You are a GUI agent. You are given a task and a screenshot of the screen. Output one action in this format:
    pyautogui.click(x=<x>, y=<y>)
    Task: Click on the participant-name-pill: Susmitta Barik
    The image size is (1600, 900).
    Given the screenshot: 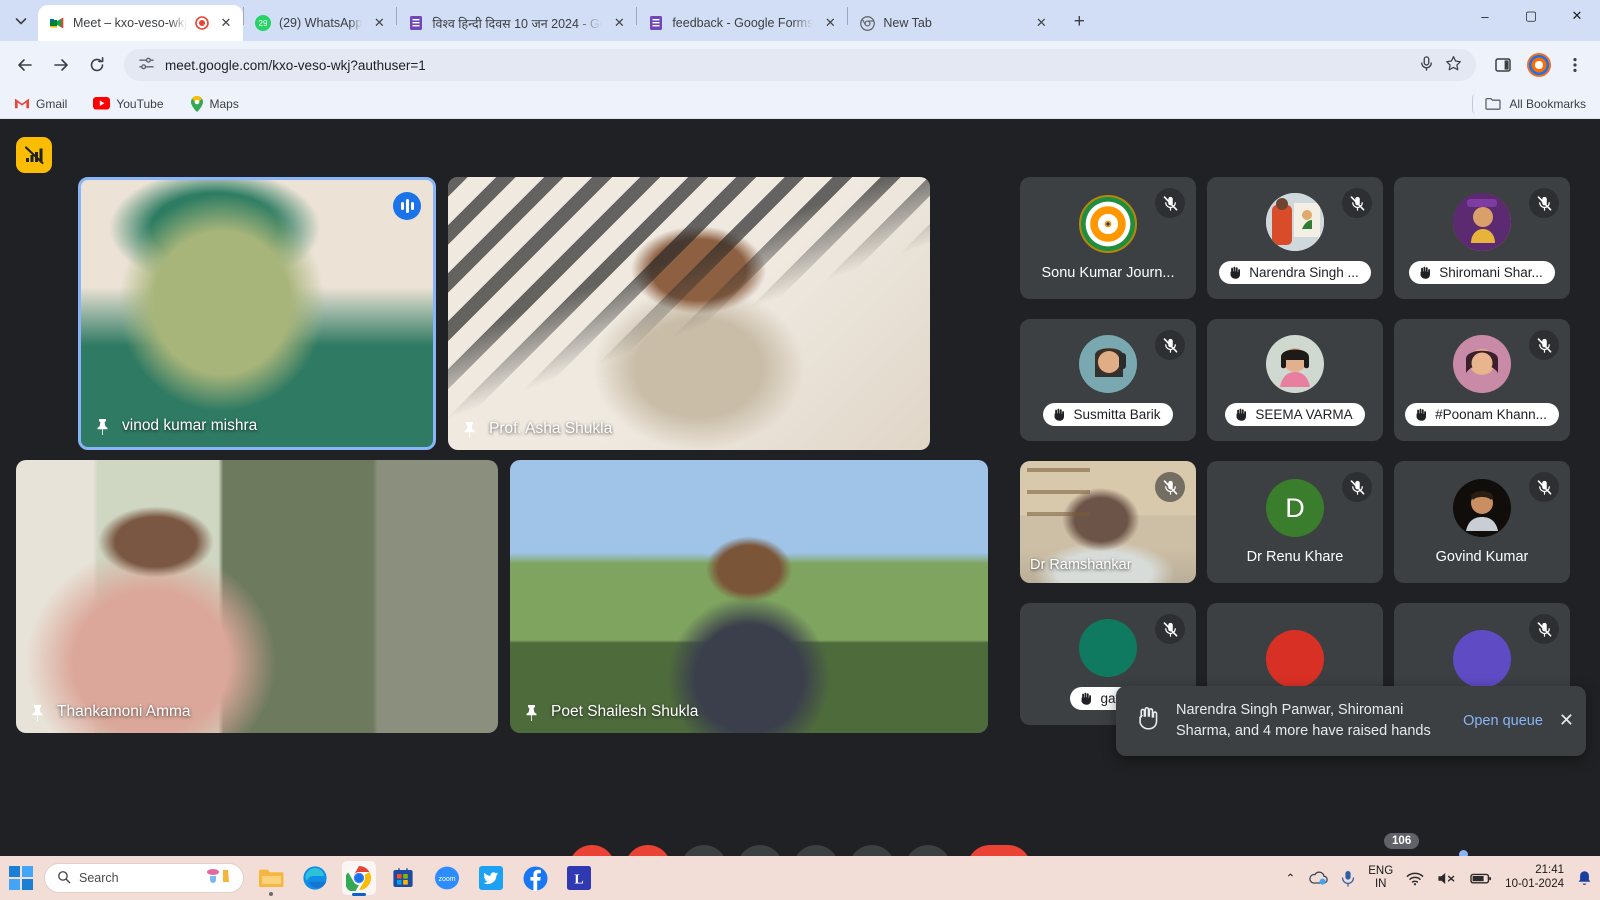 What is the action you would take?
    pyautogui.click(x=1108, y=414)
    